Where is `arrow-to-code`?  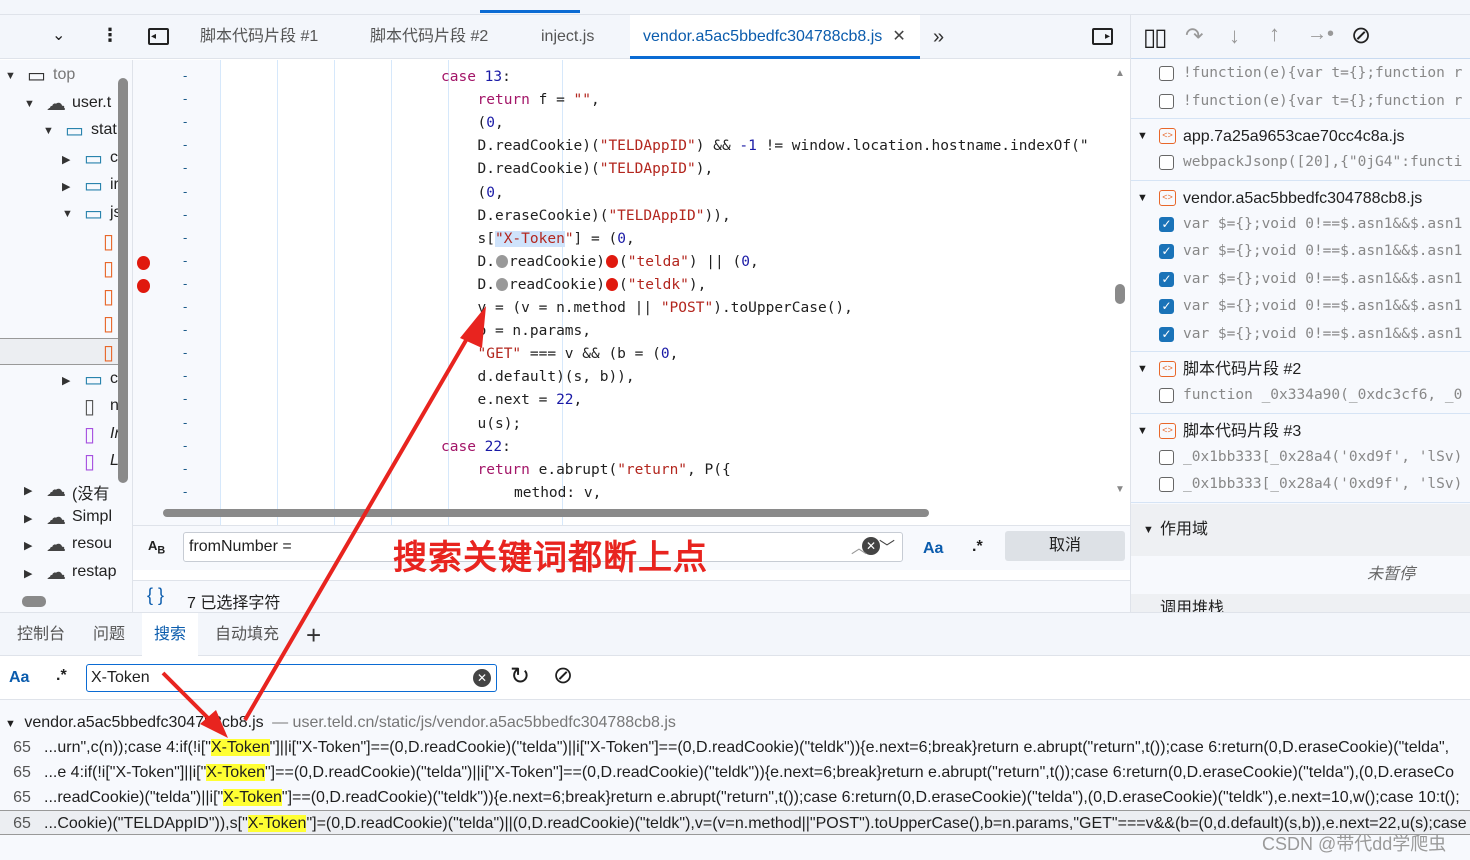 arrow-to-code is located at coordinates (364, 514).